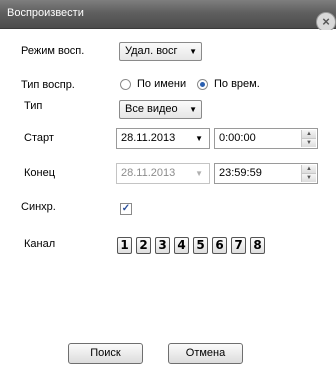 Image resolution: width=336 pixels, height=376 pixels. I want to click on start-date-picker: 28.11.2013 ▼, so click(163, 138).